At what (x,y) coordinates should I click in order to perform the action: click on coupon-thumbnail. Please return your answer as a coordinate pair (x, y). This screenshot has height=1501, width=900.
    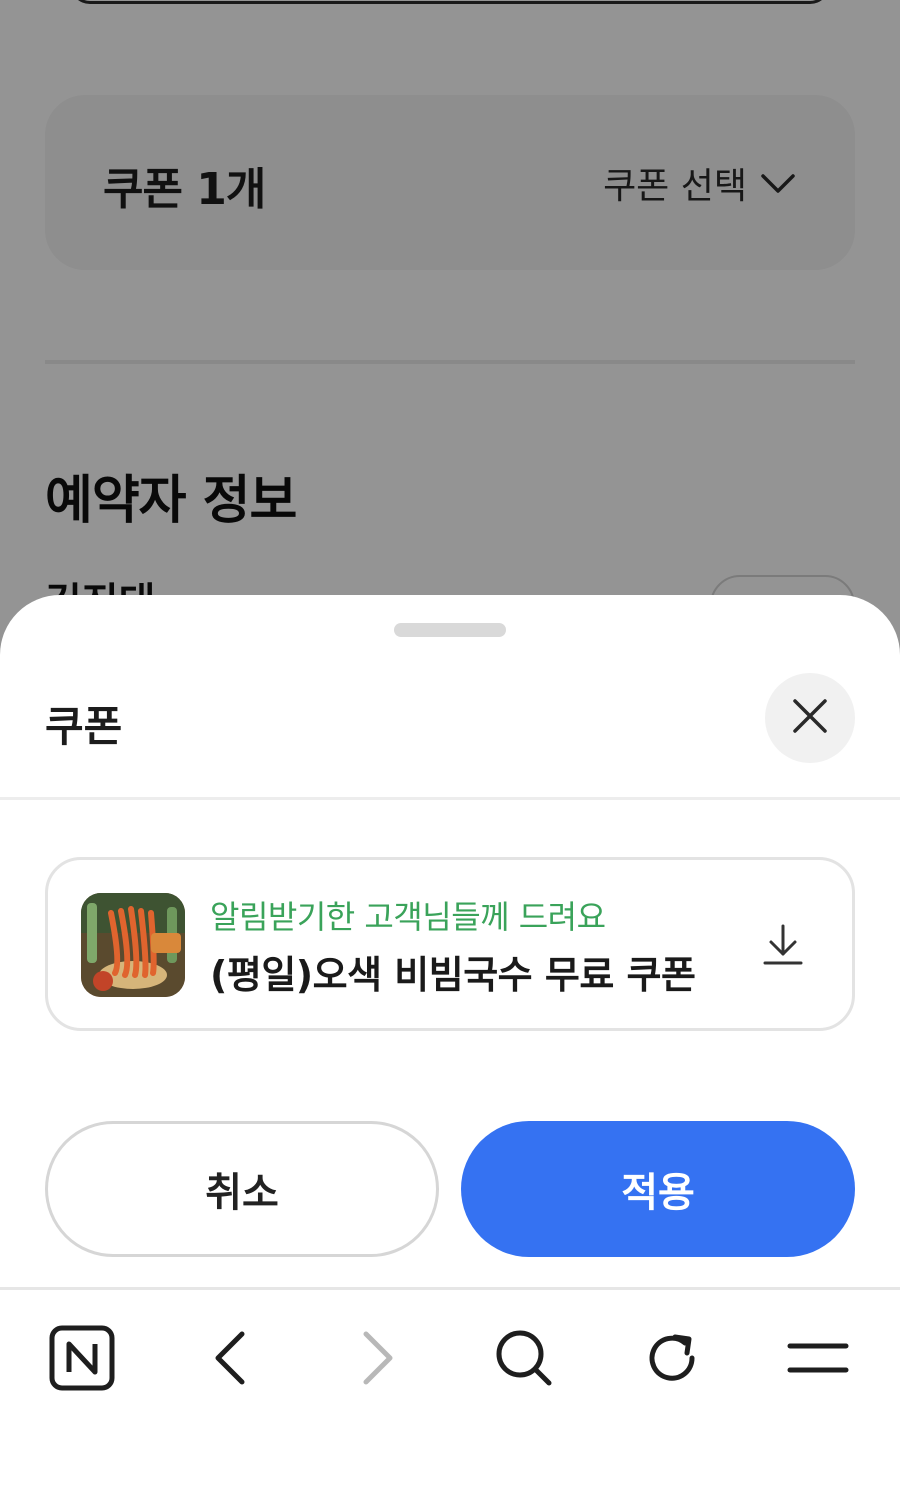
    Looking at the image, I should click on (133, 945).